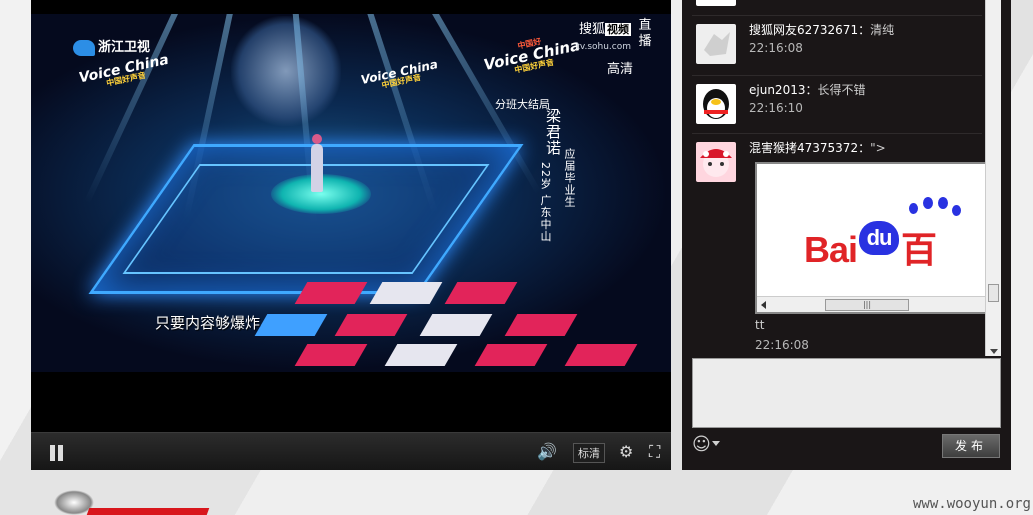 Image resolution: width=1033 pixels, height=515 pixels. I want to click on chat-message-header: 混害猴拷47375372：">, so click(817, 147).